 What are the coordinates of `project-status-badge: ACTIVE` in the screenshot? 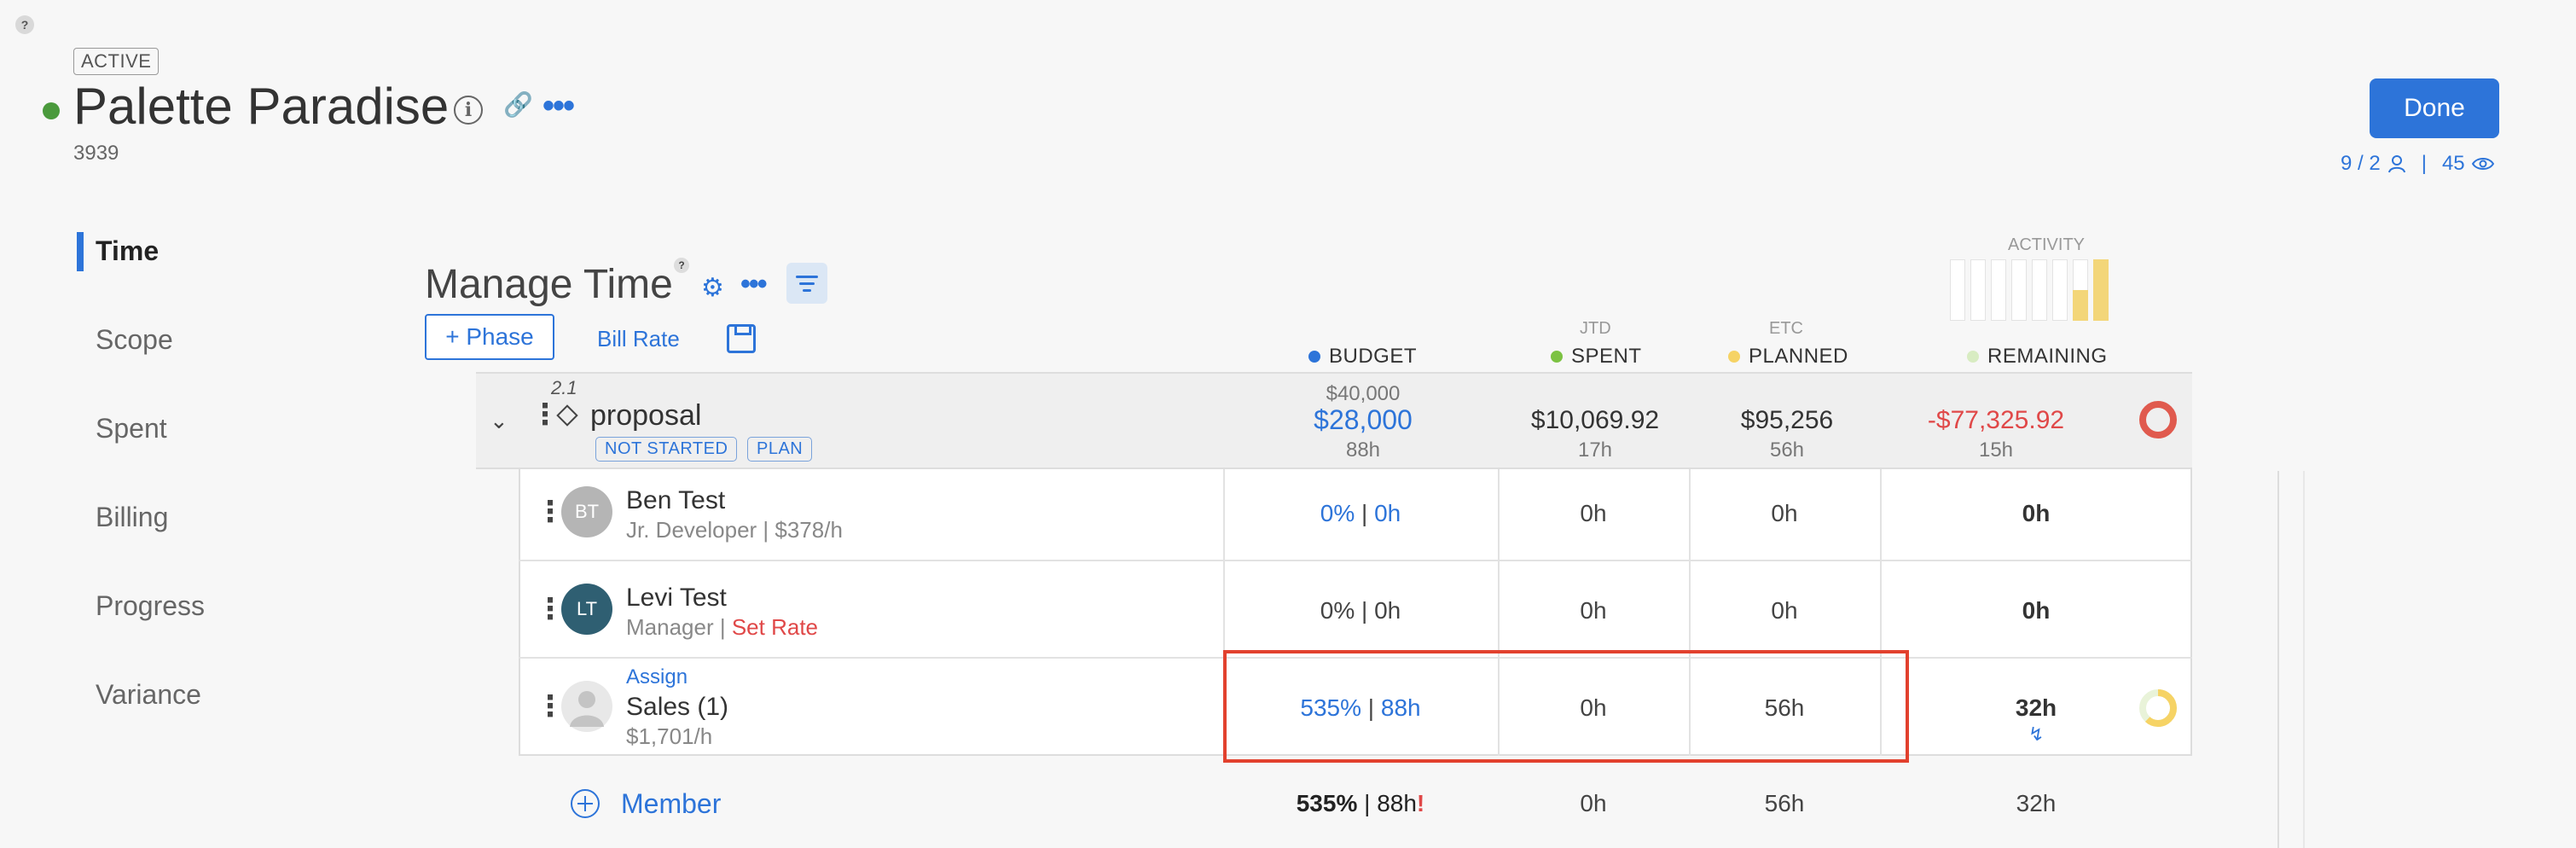 It's located at (116, 62).